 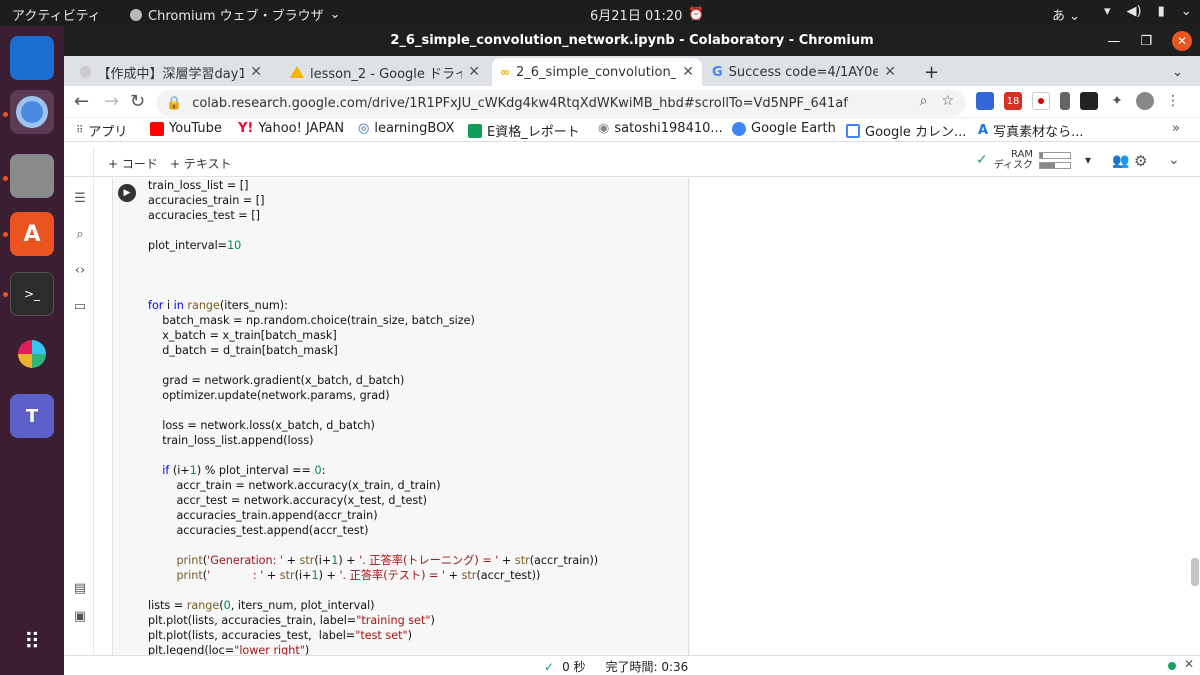 What do you see at coordinates (1145, 101) in the screenshot?
I see `profile-avatar` at bounding box center [1145, 101].